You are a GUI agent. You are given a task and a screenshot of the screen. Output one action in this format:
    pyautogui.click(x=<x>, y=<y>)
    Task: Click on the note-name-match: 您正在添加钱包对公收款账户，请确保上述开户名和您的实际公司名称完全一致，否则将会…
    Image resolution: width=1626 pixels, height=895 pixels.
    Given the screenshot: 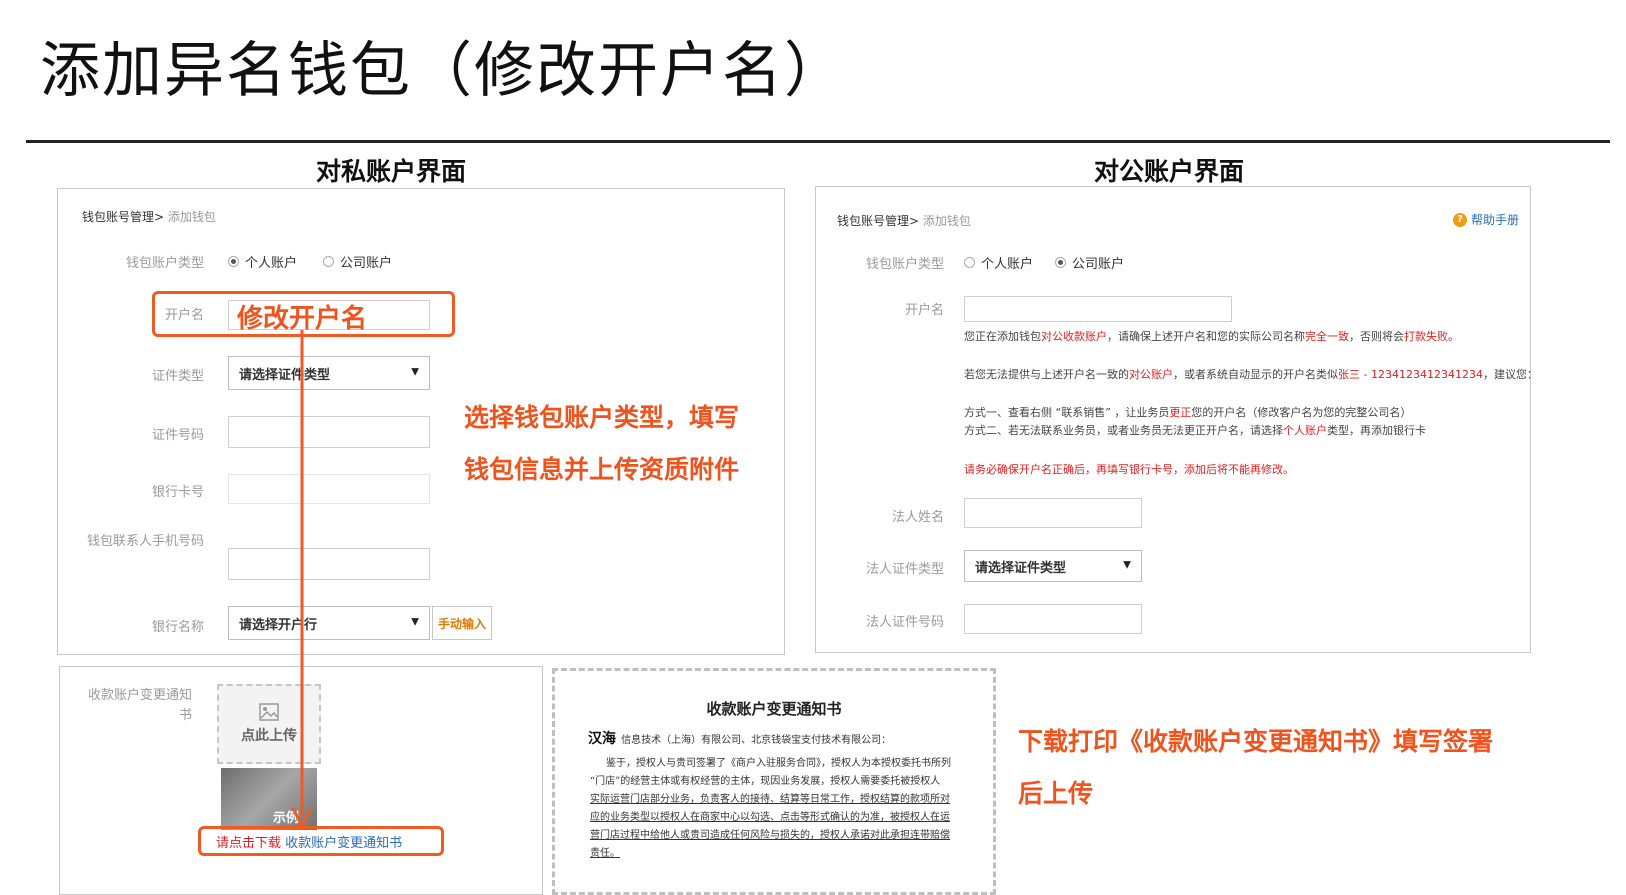 What is the action you would take?
    pyautogui.click(x=1211, y=336)
    